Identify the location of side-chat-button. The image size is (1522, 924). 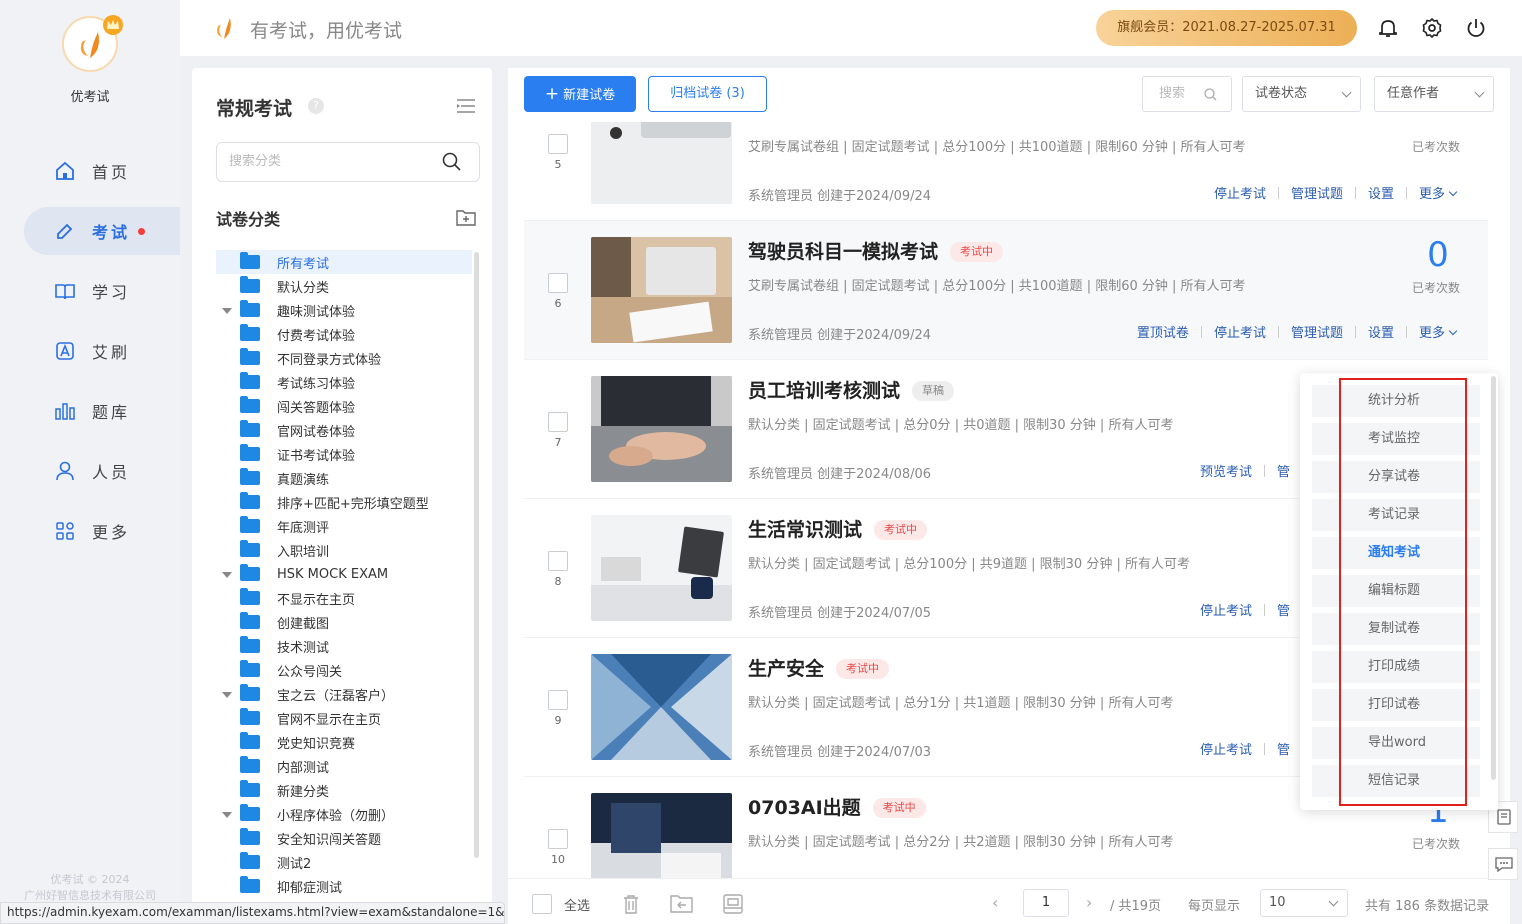
(1503, 864).